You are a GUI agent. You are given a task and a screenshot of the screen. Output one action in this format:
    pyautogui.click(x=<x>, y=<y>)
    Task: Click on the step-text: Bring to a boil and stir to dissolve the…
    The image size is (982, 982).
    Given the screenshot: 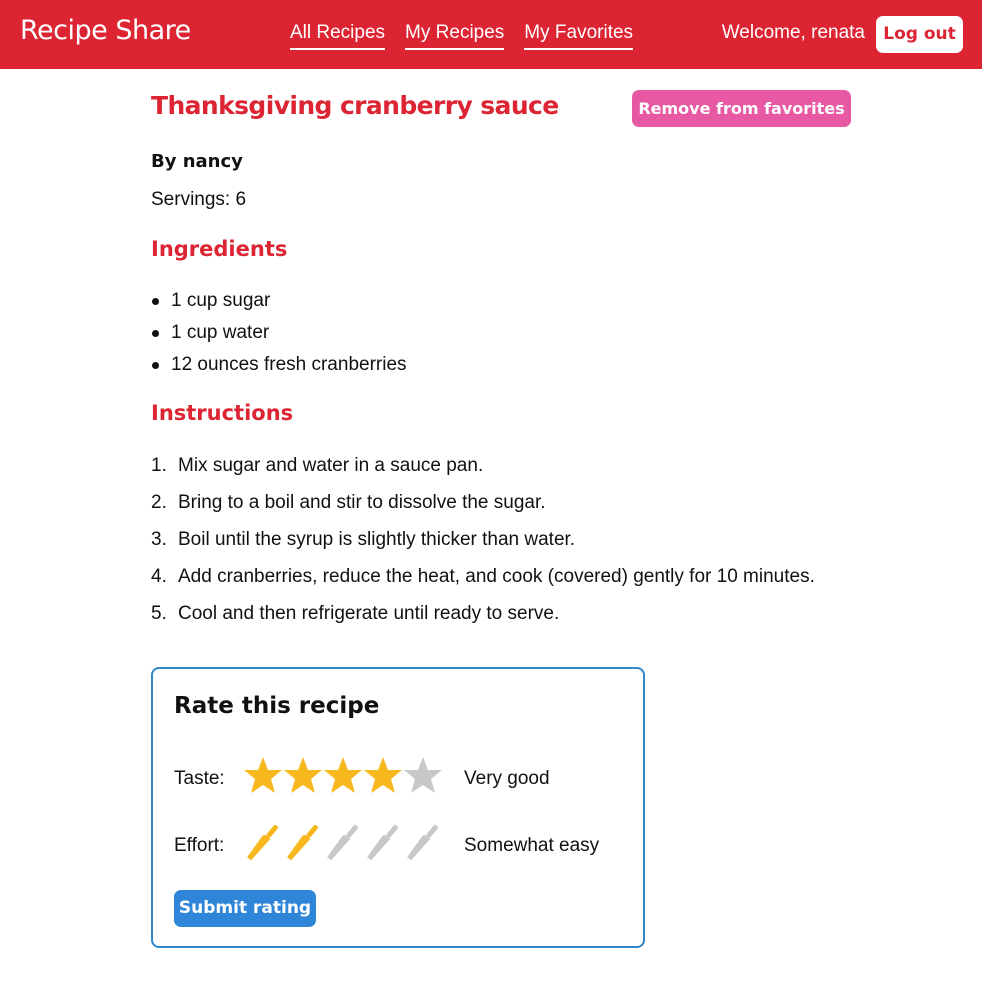 What is the action you would take?
    pyautogui.click(x=362, y=502)
    